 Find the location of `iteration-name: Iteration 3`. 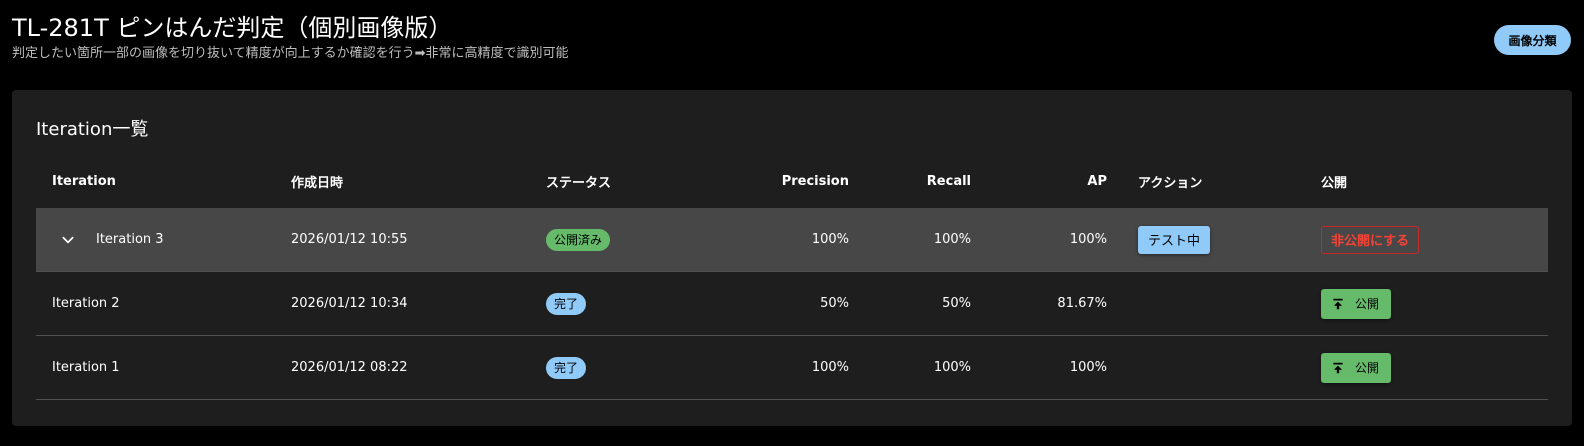

iteration-name: Iteration 3 is located at coordinates (130, 239).